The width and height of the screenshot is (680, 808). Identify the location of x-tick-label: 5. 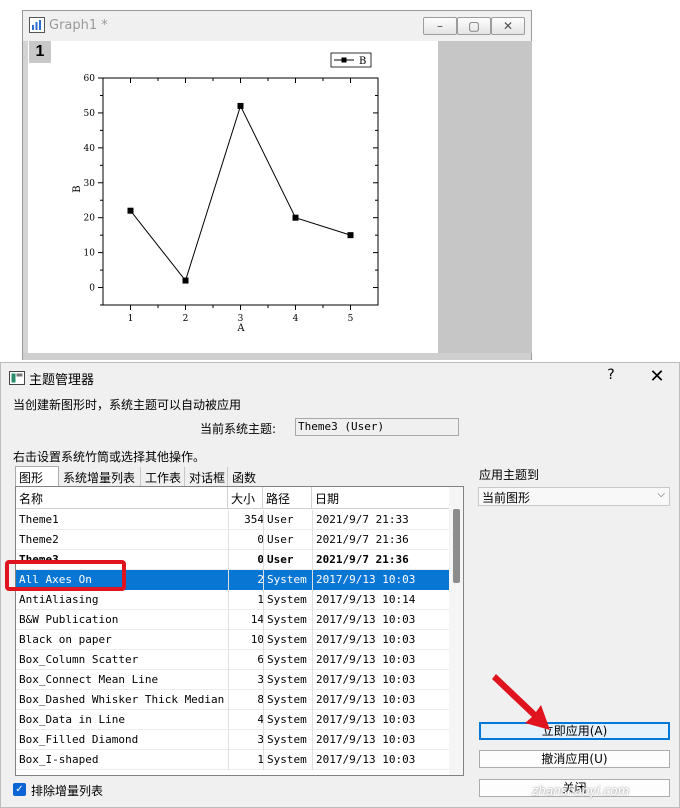
(351, 319).